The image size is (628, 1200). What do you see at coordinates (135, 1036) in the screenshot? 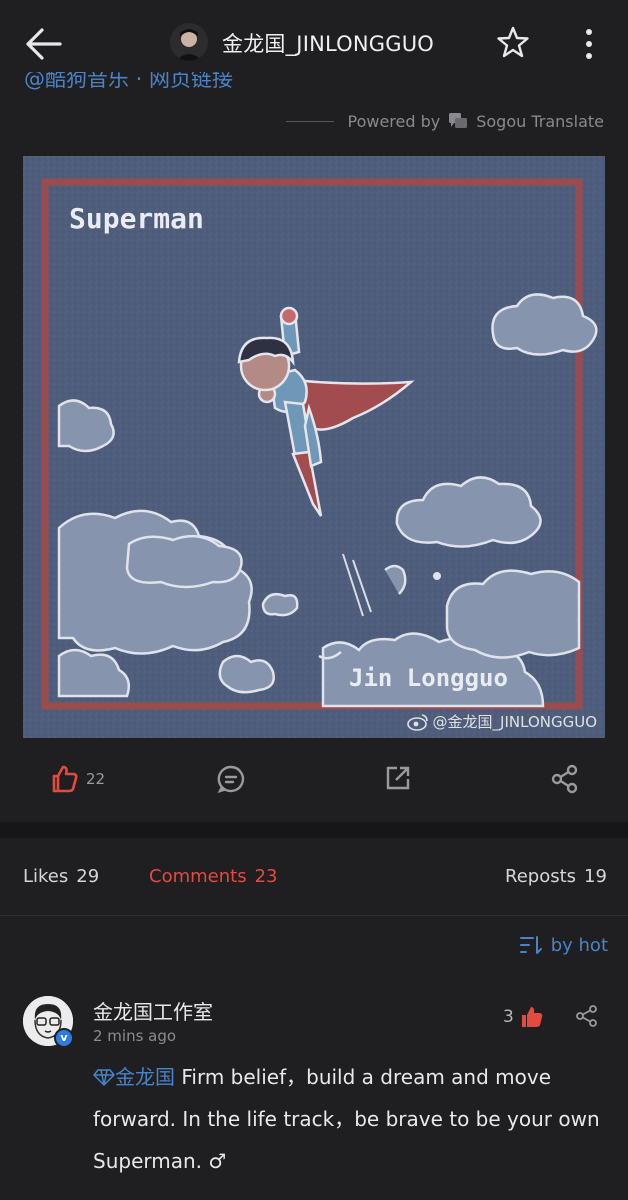
I see `comment-timestamp: 2 mins ago` at bounding box center [135, 1036].